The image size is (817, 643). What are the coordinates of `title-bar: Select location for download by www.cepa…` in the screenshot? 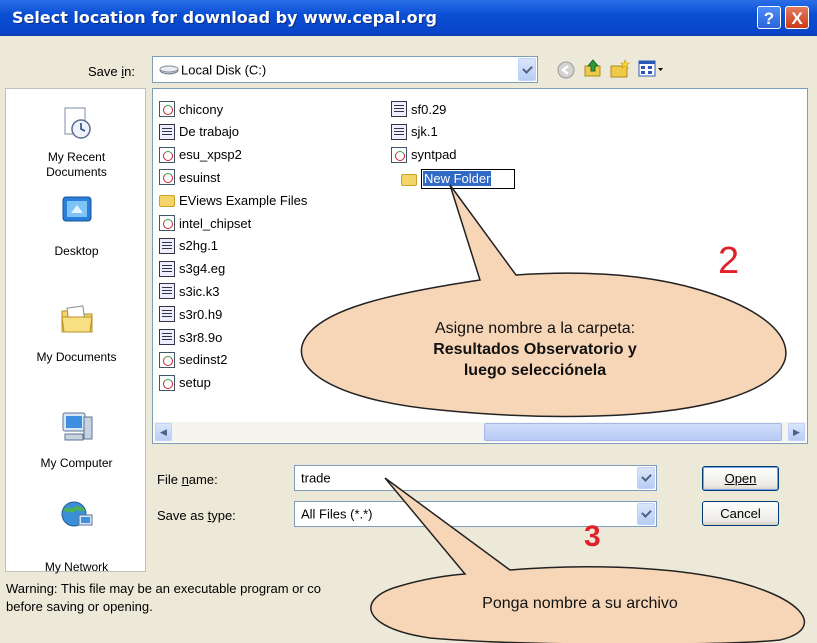 It's located at (408, 18).